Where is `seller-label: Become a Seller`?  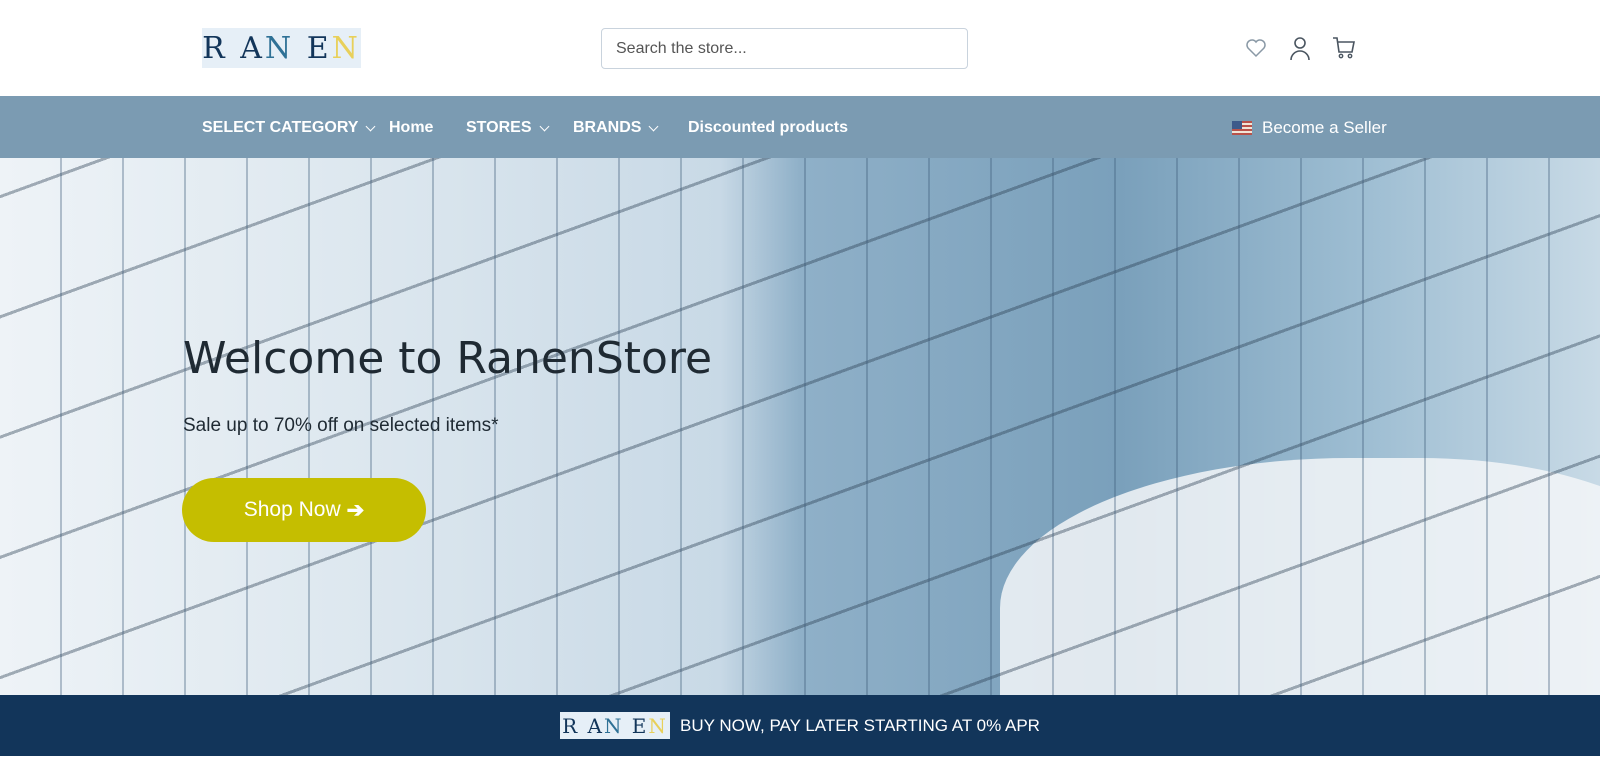 seller-label: Become a Seller is located at coordinates (1324, 127).